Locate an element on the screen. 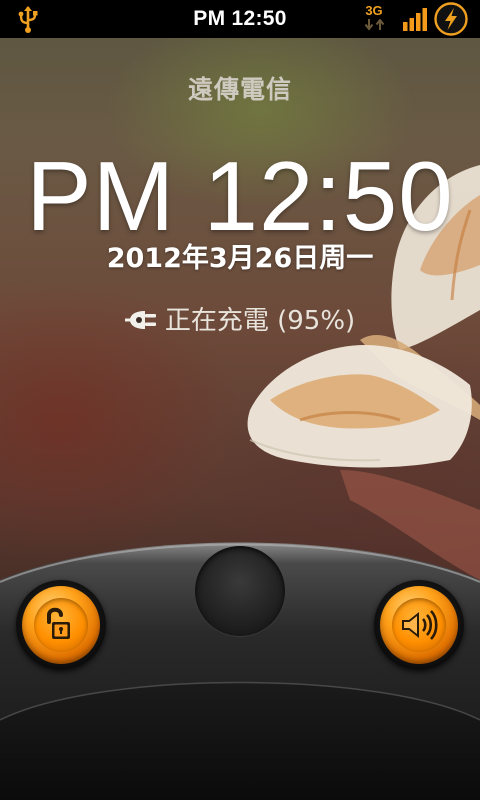 This screenshot has height=800, width=480. sound-toggle-button is located at coordinates (419, 625).